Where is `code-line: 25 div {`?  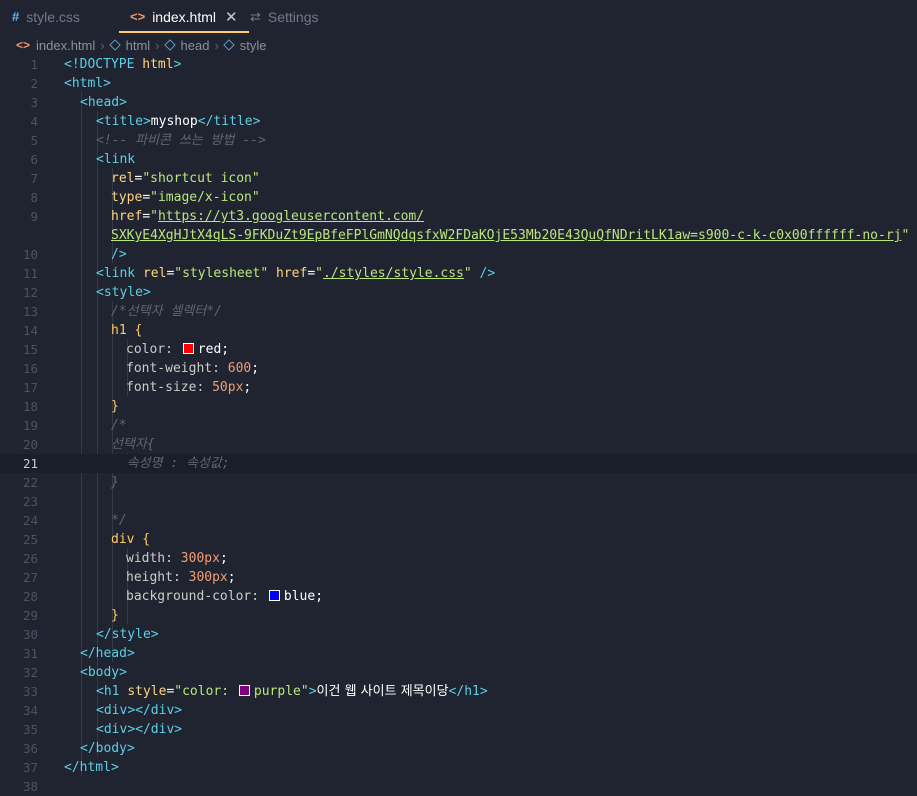 code-line: 25 div { is located at coordinates (458, 539).